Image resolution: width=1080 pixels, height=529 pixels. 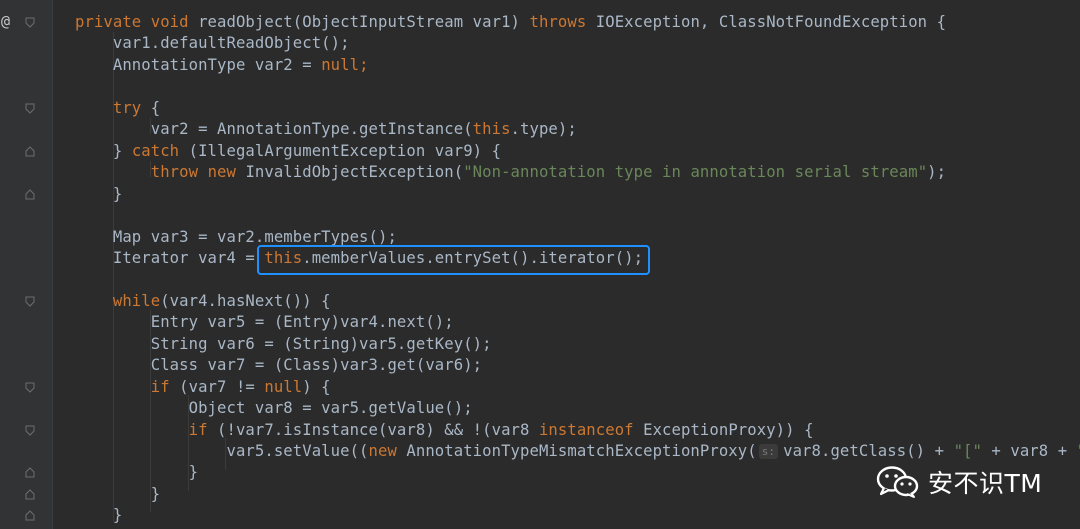 What do you see at coordinates (1029, 451) in the screenshot?
I see `code-token: + var8 +` at bounding box center [1029, 451].